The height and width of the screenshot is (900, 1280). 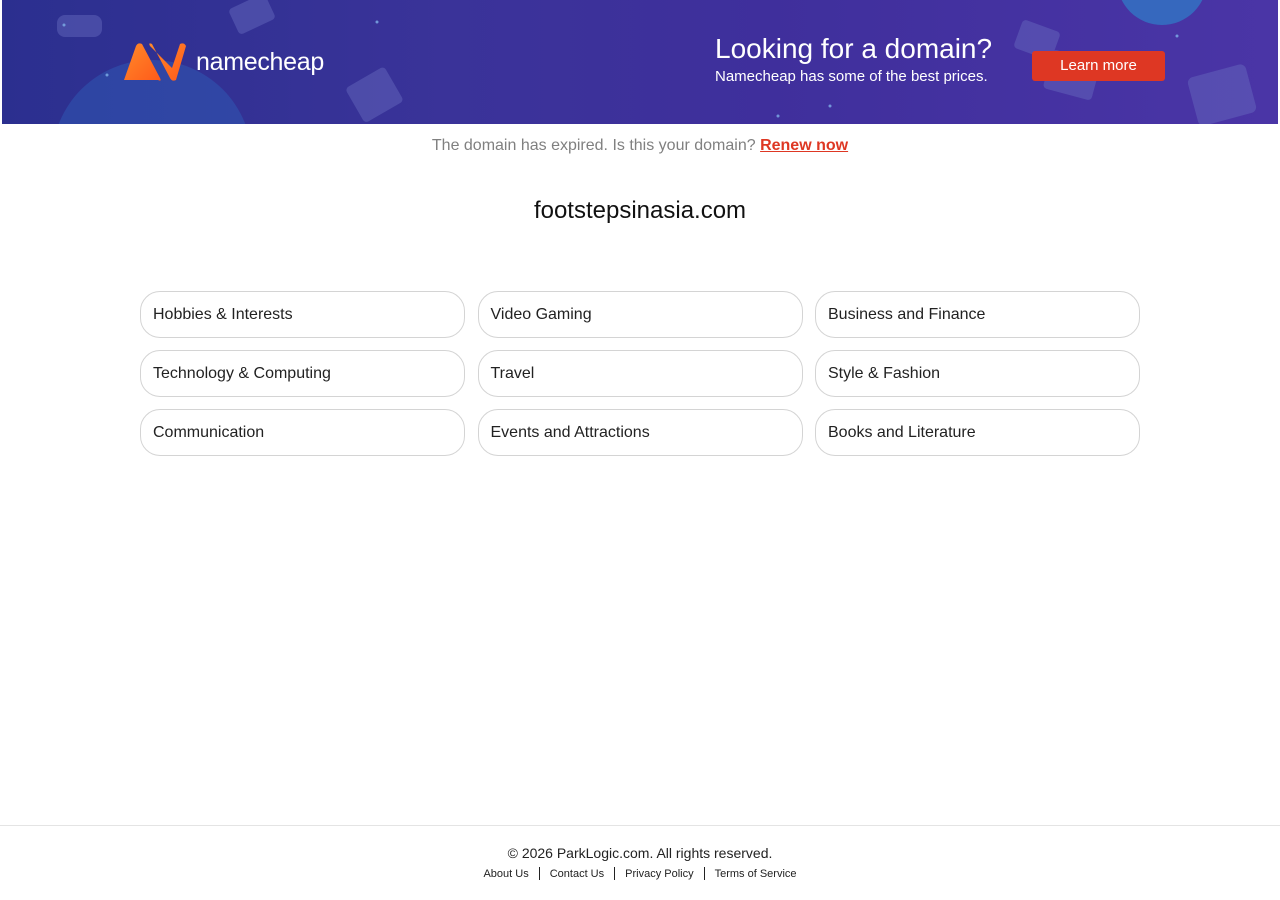 What do you see at coordinates (851, 76) in the screenshot?
I see `promo-subtitle: Namecheap has some of the best prices.` at bounding box center [851, 76].